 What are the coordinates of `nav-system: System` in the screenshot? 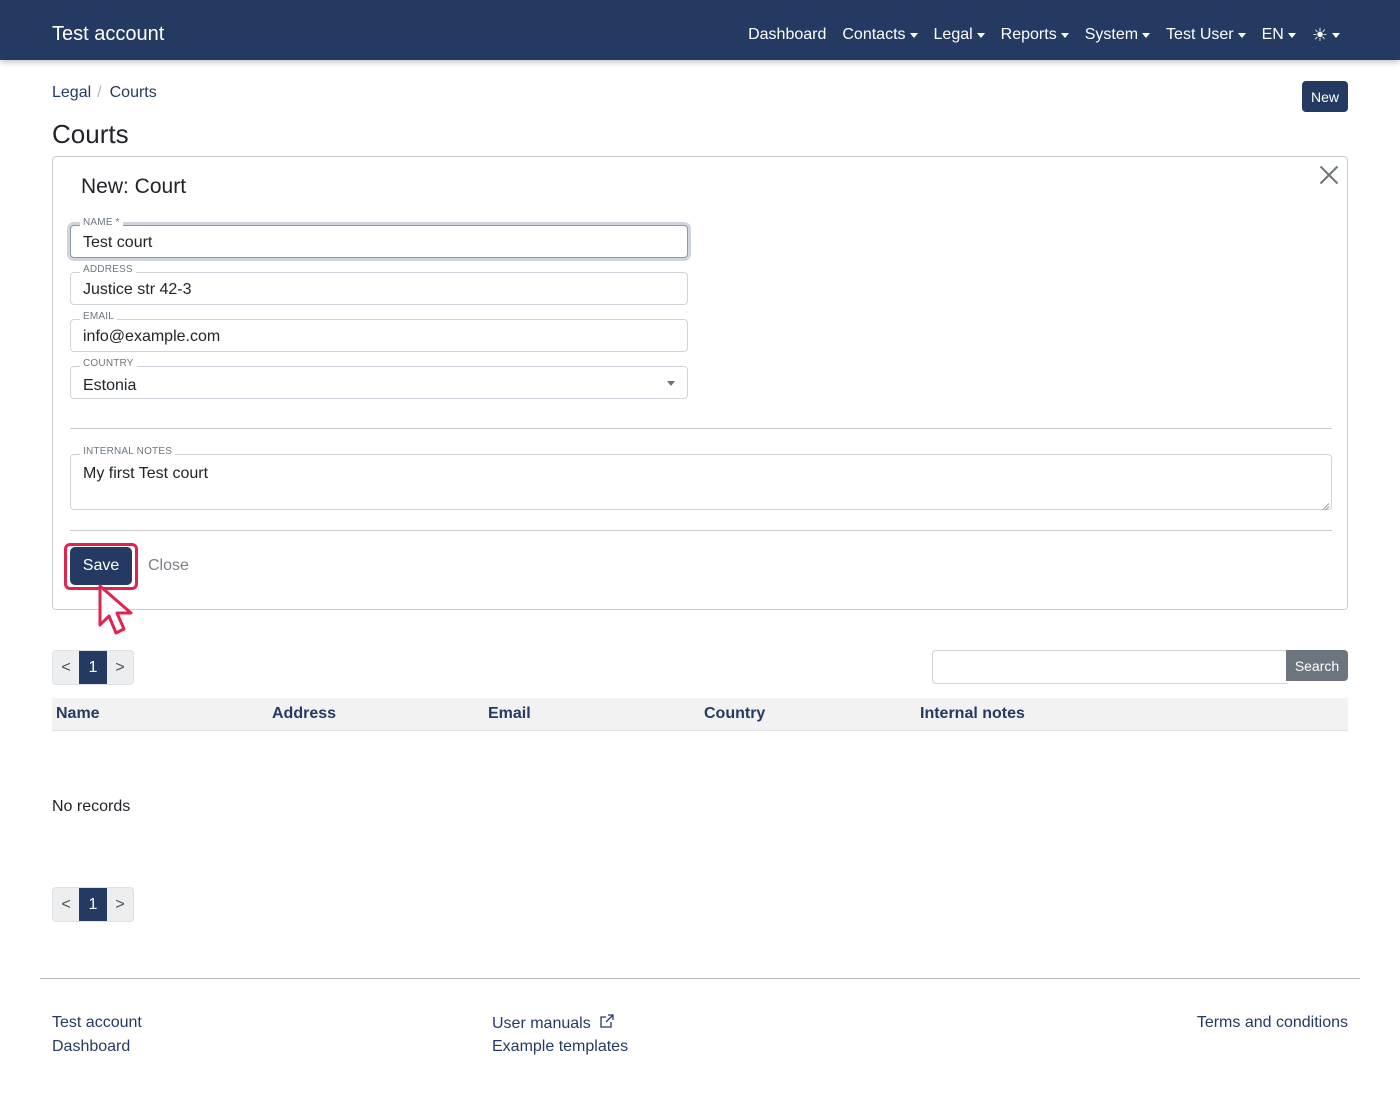 It's located at (1117, 35).